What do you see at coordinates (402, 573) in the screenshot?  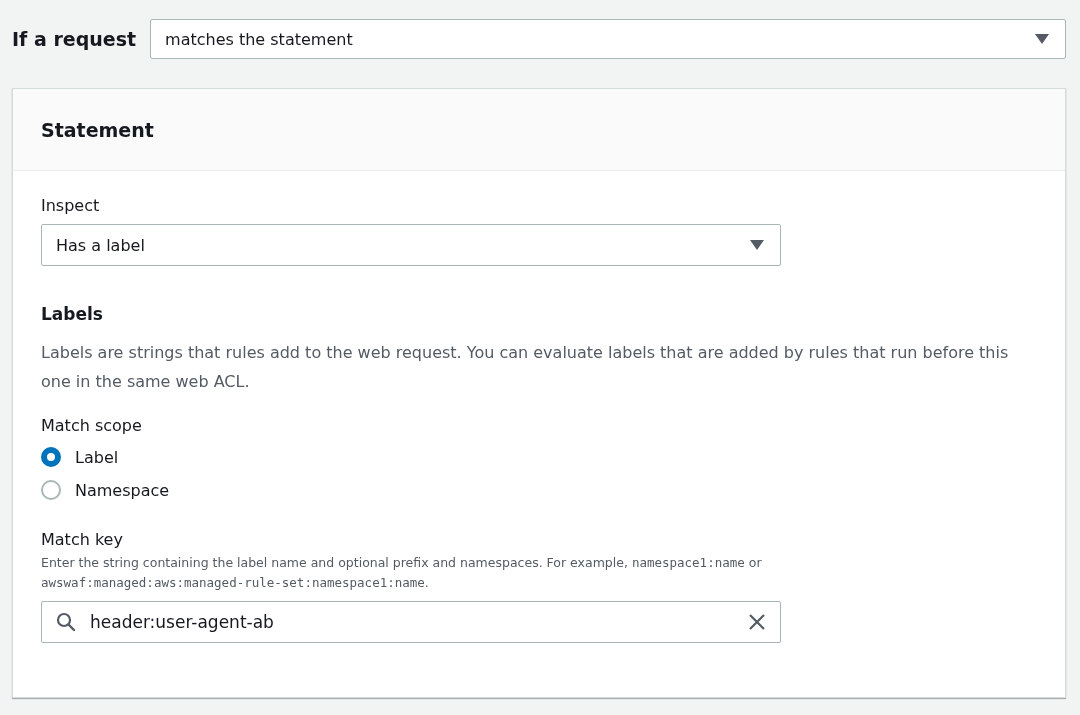 I see `match-key-description: Enter the string containing the label name and optional prefix and namespaces. For example, namespace1:name or awswaf:managed:aws:managed-rule-set:namespace1:name.` at bounding box center [402, 573].